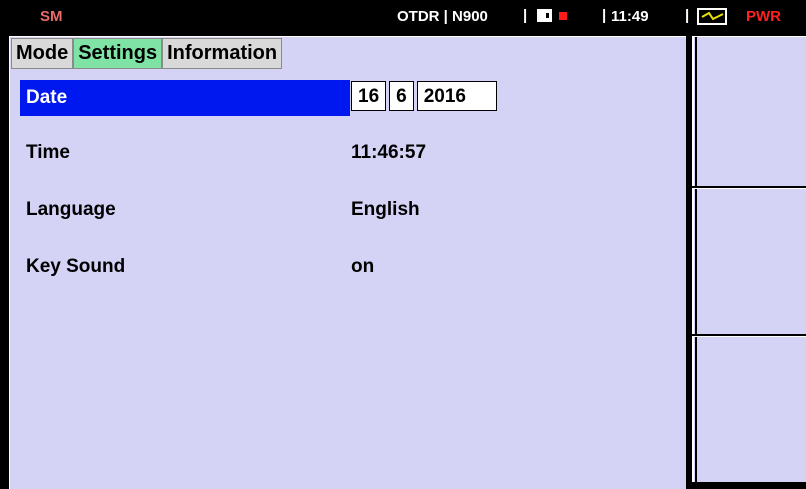 The image size is (806, 489). What do you see at coordinates (456, 96) in the screenshot?
I see `date-year-field: 2016` at bounding box center [456, 96].